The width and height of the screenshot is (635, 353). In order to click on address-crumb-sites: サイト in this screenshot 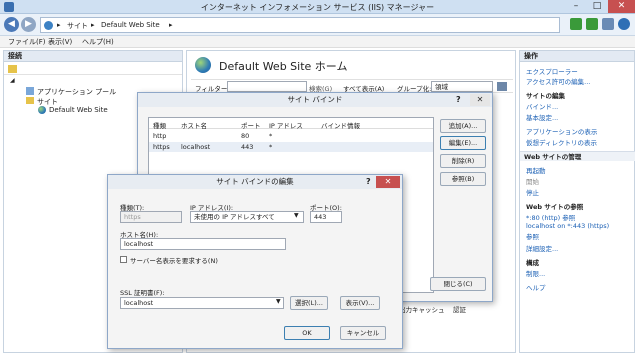, I will do `click(77, 26)`.